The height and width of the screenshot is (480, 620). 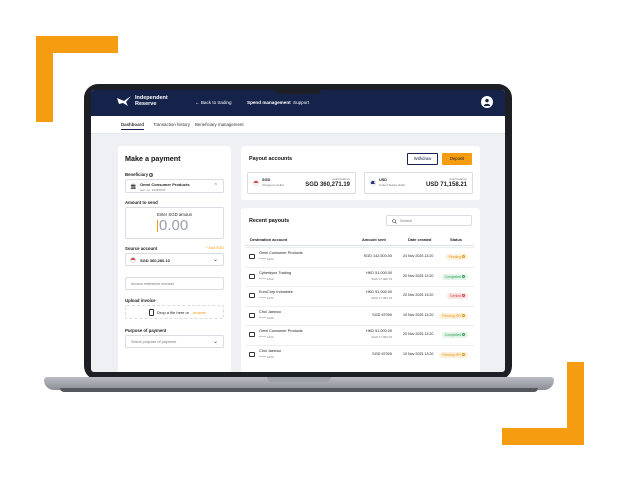 What do you see at coordinates (133, 187) in the screenshot?
I see `bank-icon: 🏛` at bounding box center [133, 187].